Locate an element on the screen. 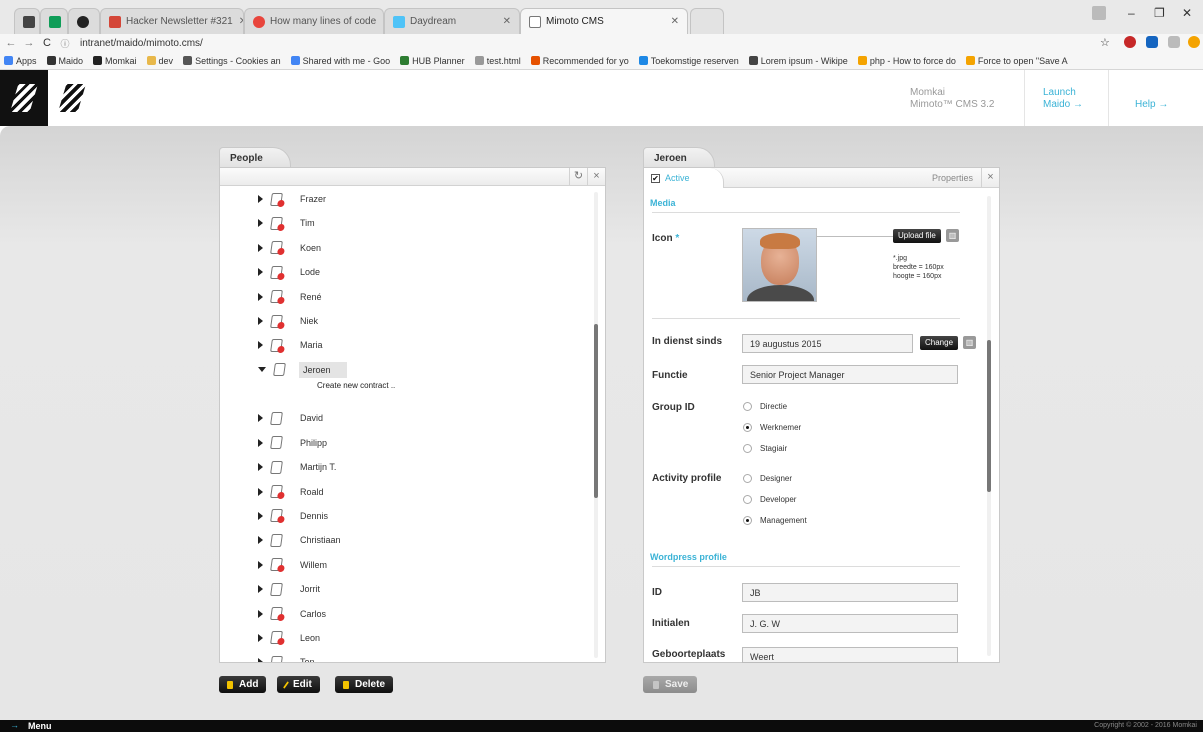  tree-item-person: Maria is located at coordinates (292, 345).